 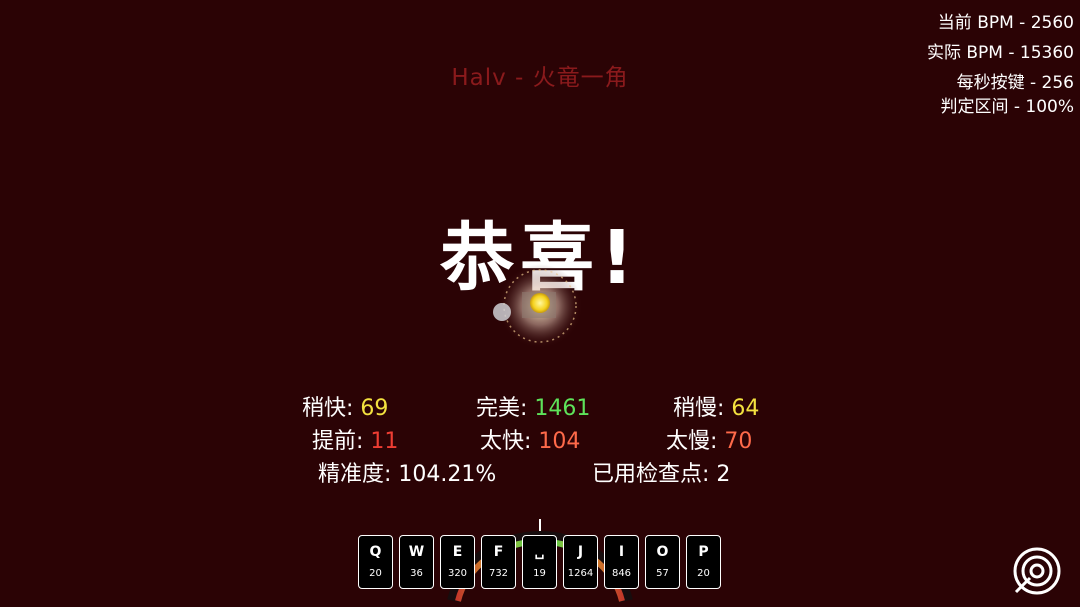 What do you see at coordinates (457, 562) in the screenshot?
I see `key-e: E 320` at bounding box center [457, 562].